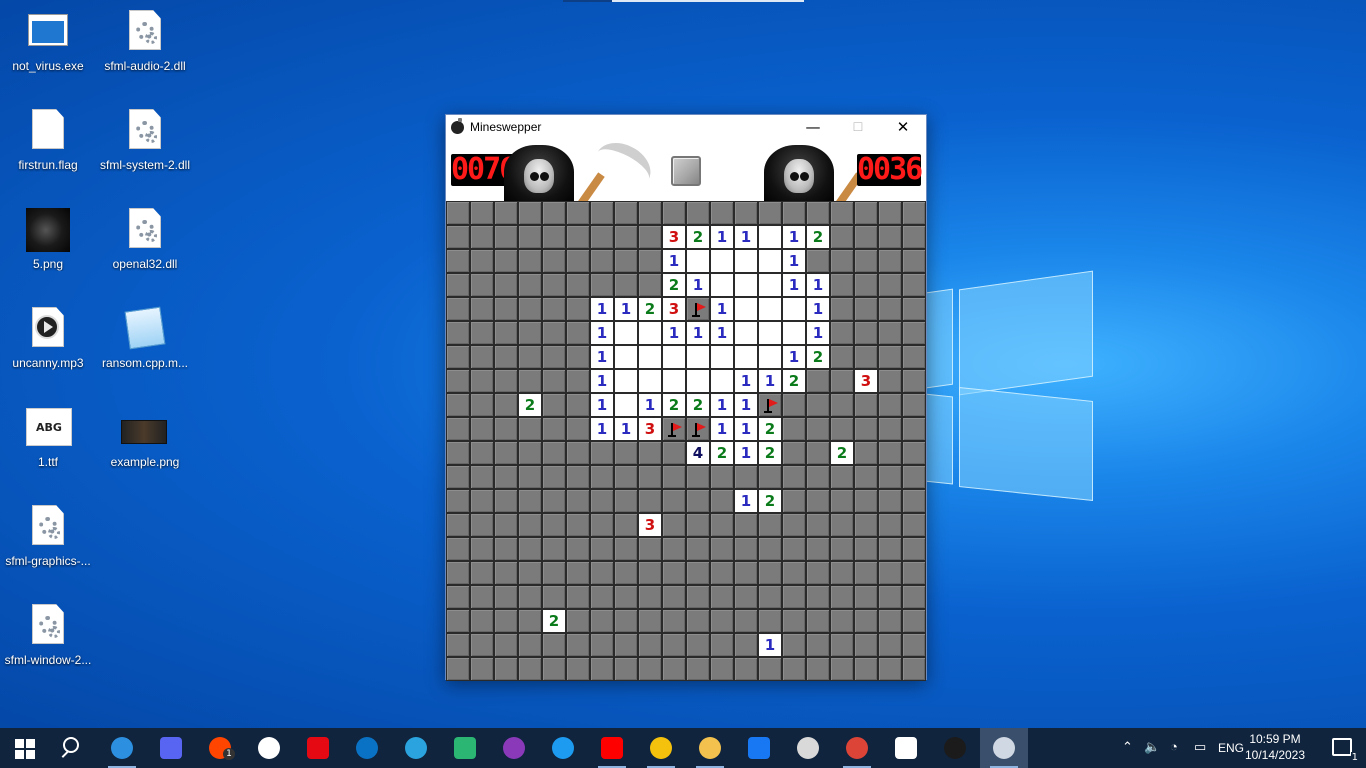  I want to click on security-app, so click(906, 748).